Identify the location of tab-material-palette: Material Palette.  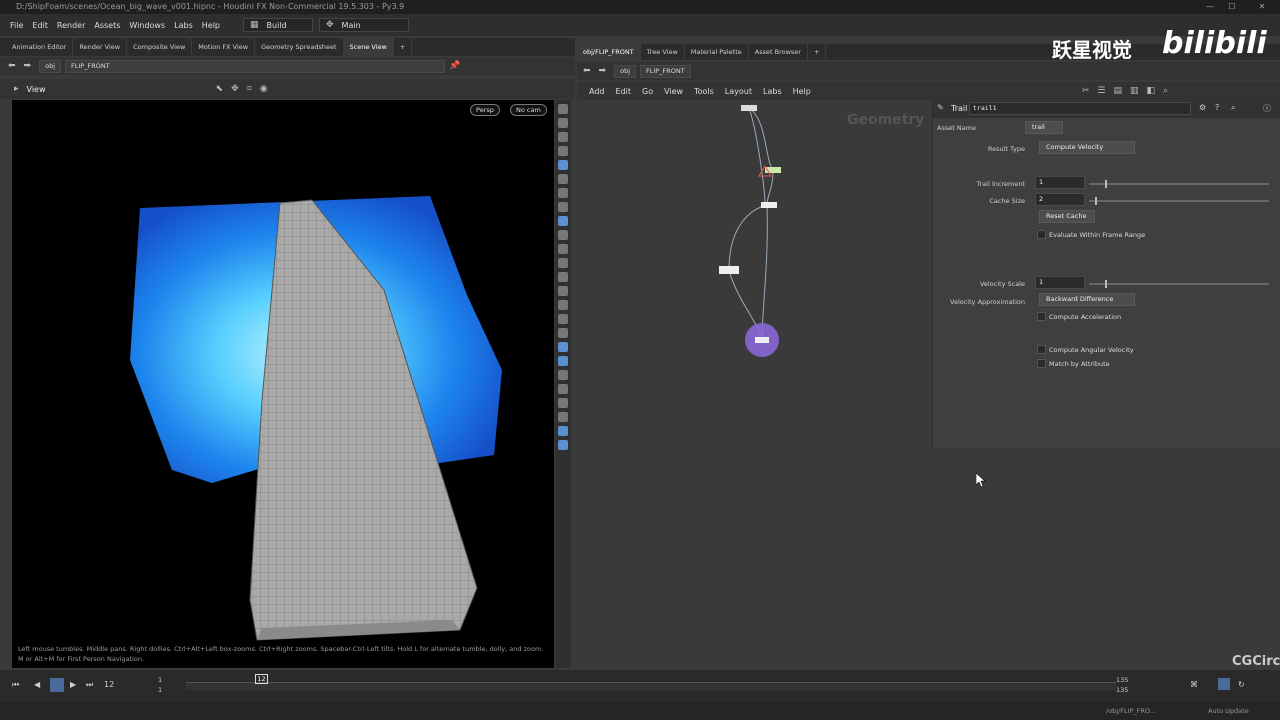
(717, 52).